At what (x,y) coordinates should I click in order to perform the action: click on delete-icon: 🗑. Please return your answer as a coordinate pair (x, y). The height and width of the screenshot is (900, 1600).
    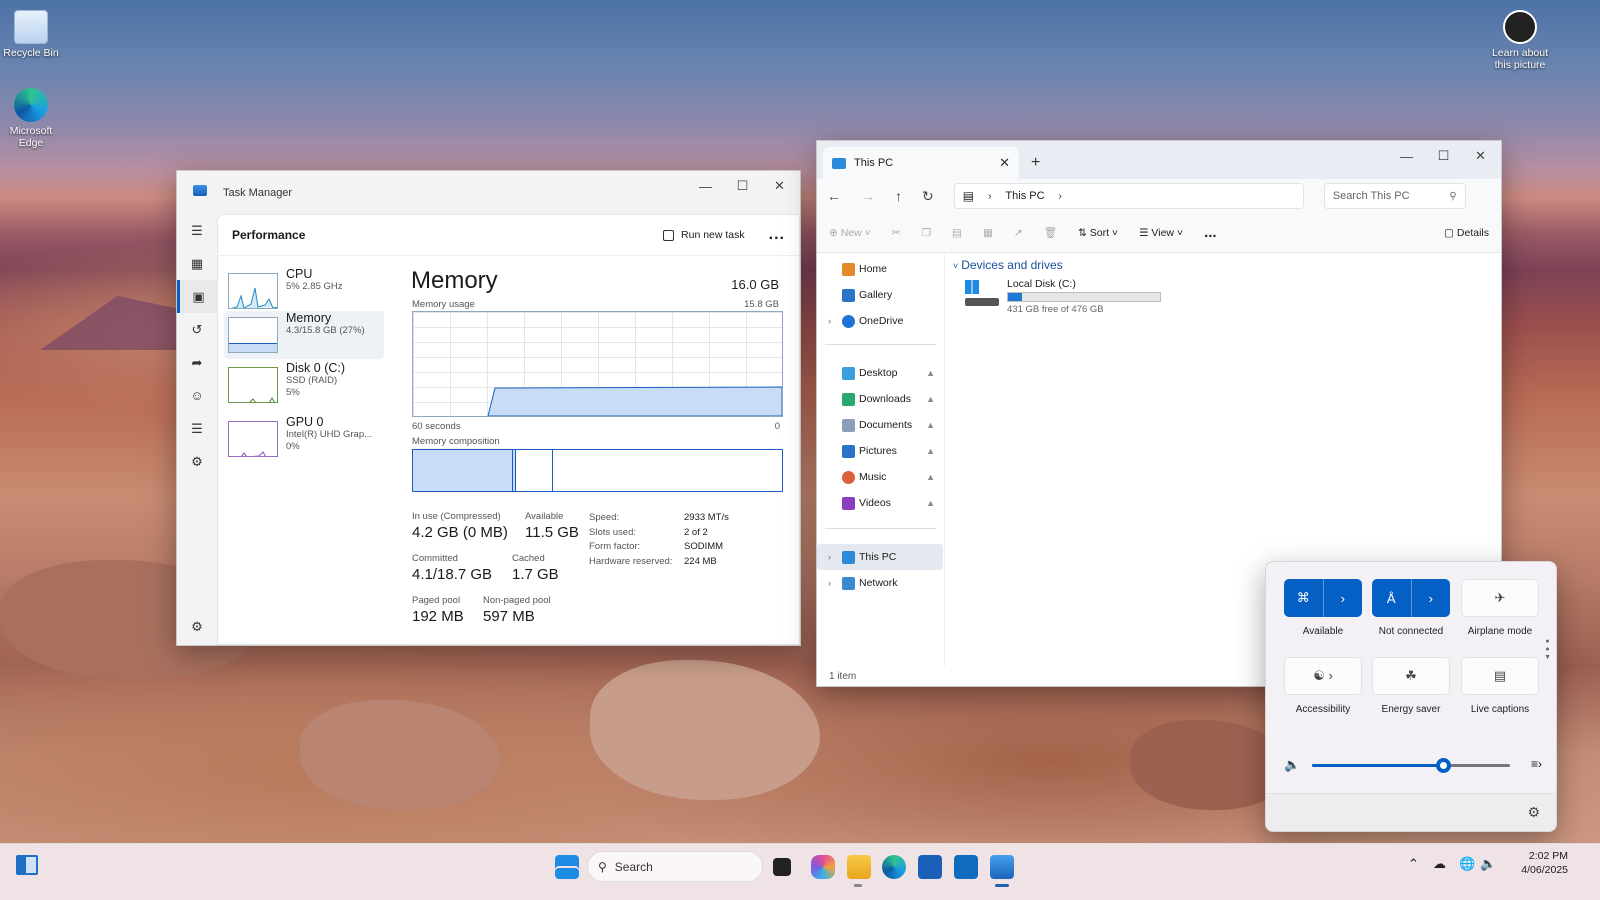
    Looking at the image, I should click on (1050, 232).